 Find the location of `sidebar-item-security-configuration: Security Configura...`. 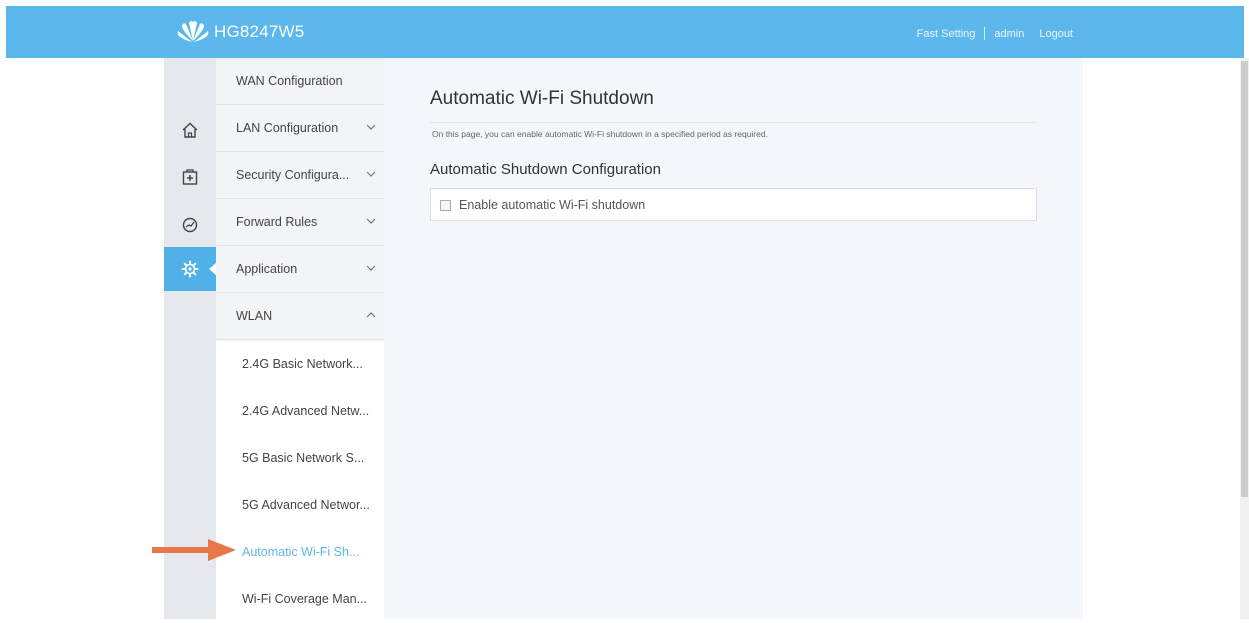

sidebar-item-security-configuration: Security Configura... is located at coordinates (300, 175).